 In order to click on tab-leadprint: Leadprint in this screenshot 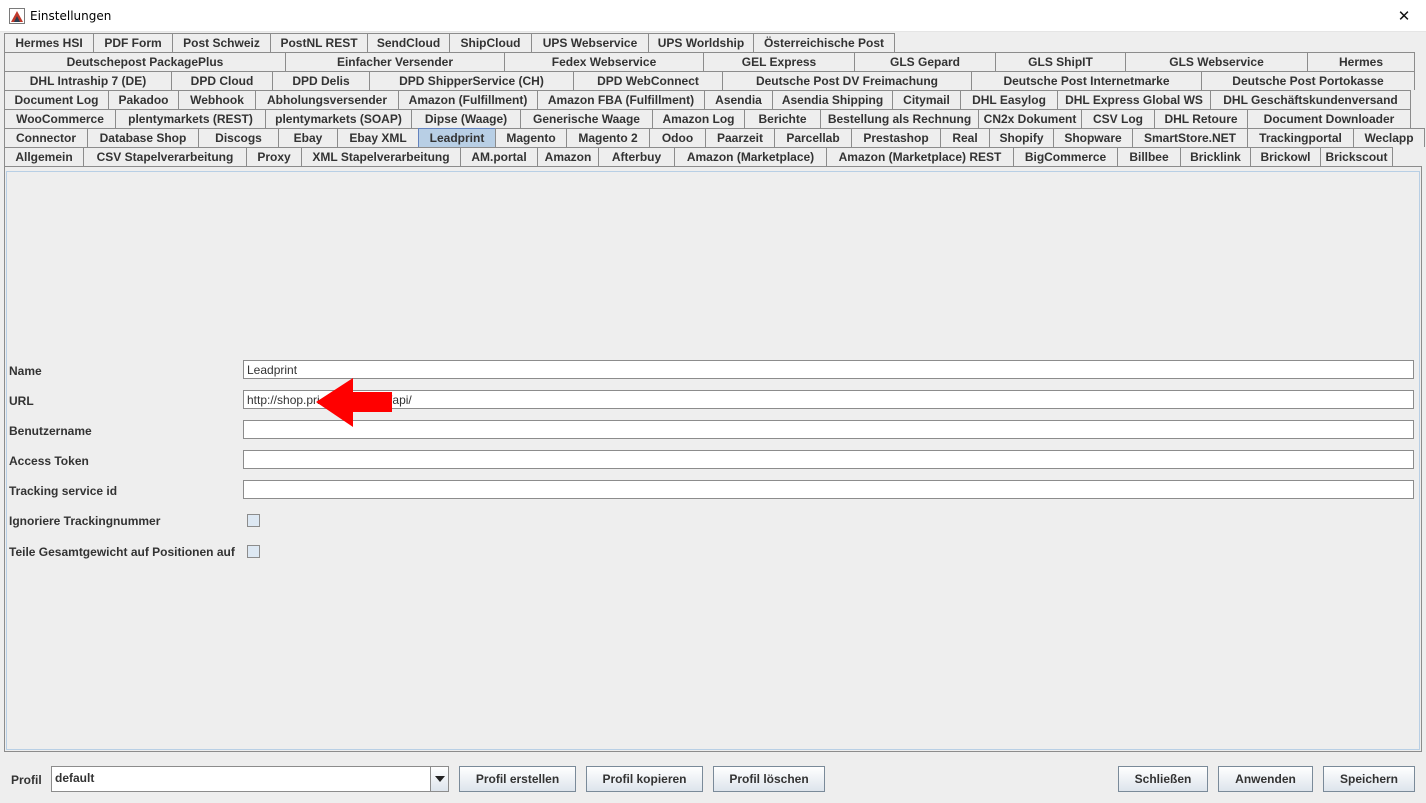, I will do `click(457, 137)`.